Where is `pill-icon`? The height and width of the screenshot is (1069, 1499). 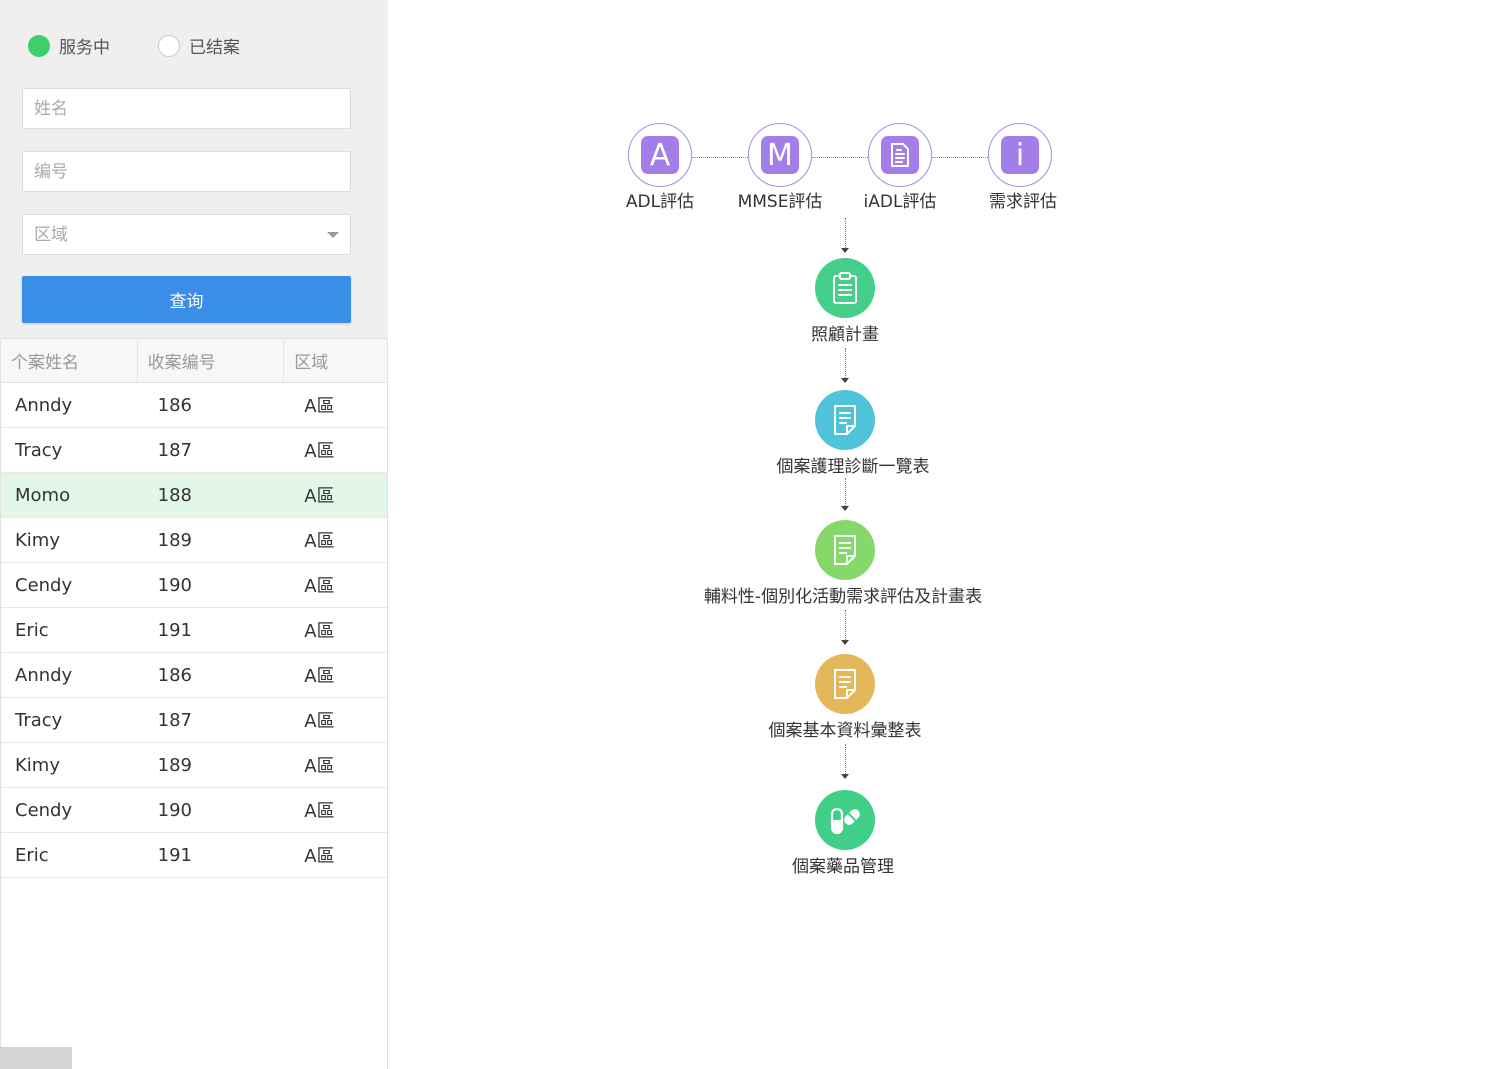 pill-icon is located at coordinates (845, 821).